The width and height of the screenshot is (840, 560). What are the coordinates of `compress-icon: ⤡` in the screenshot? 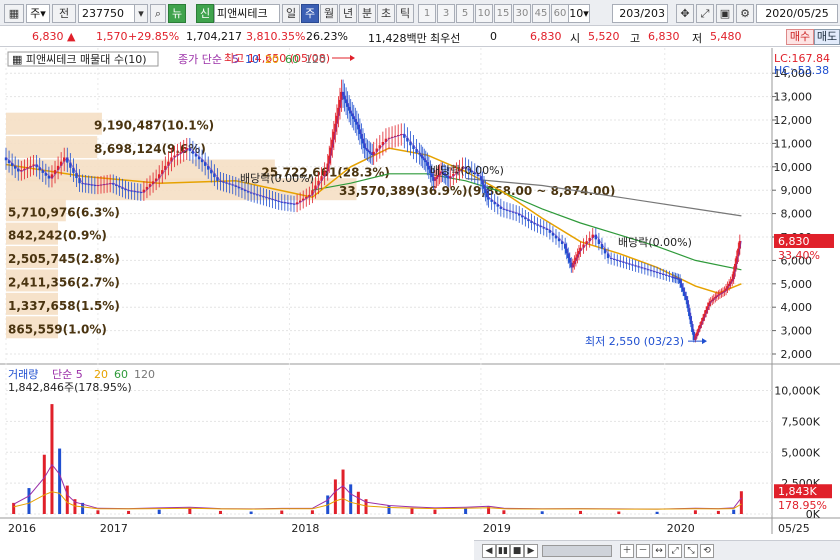 It's located at (691, 551).